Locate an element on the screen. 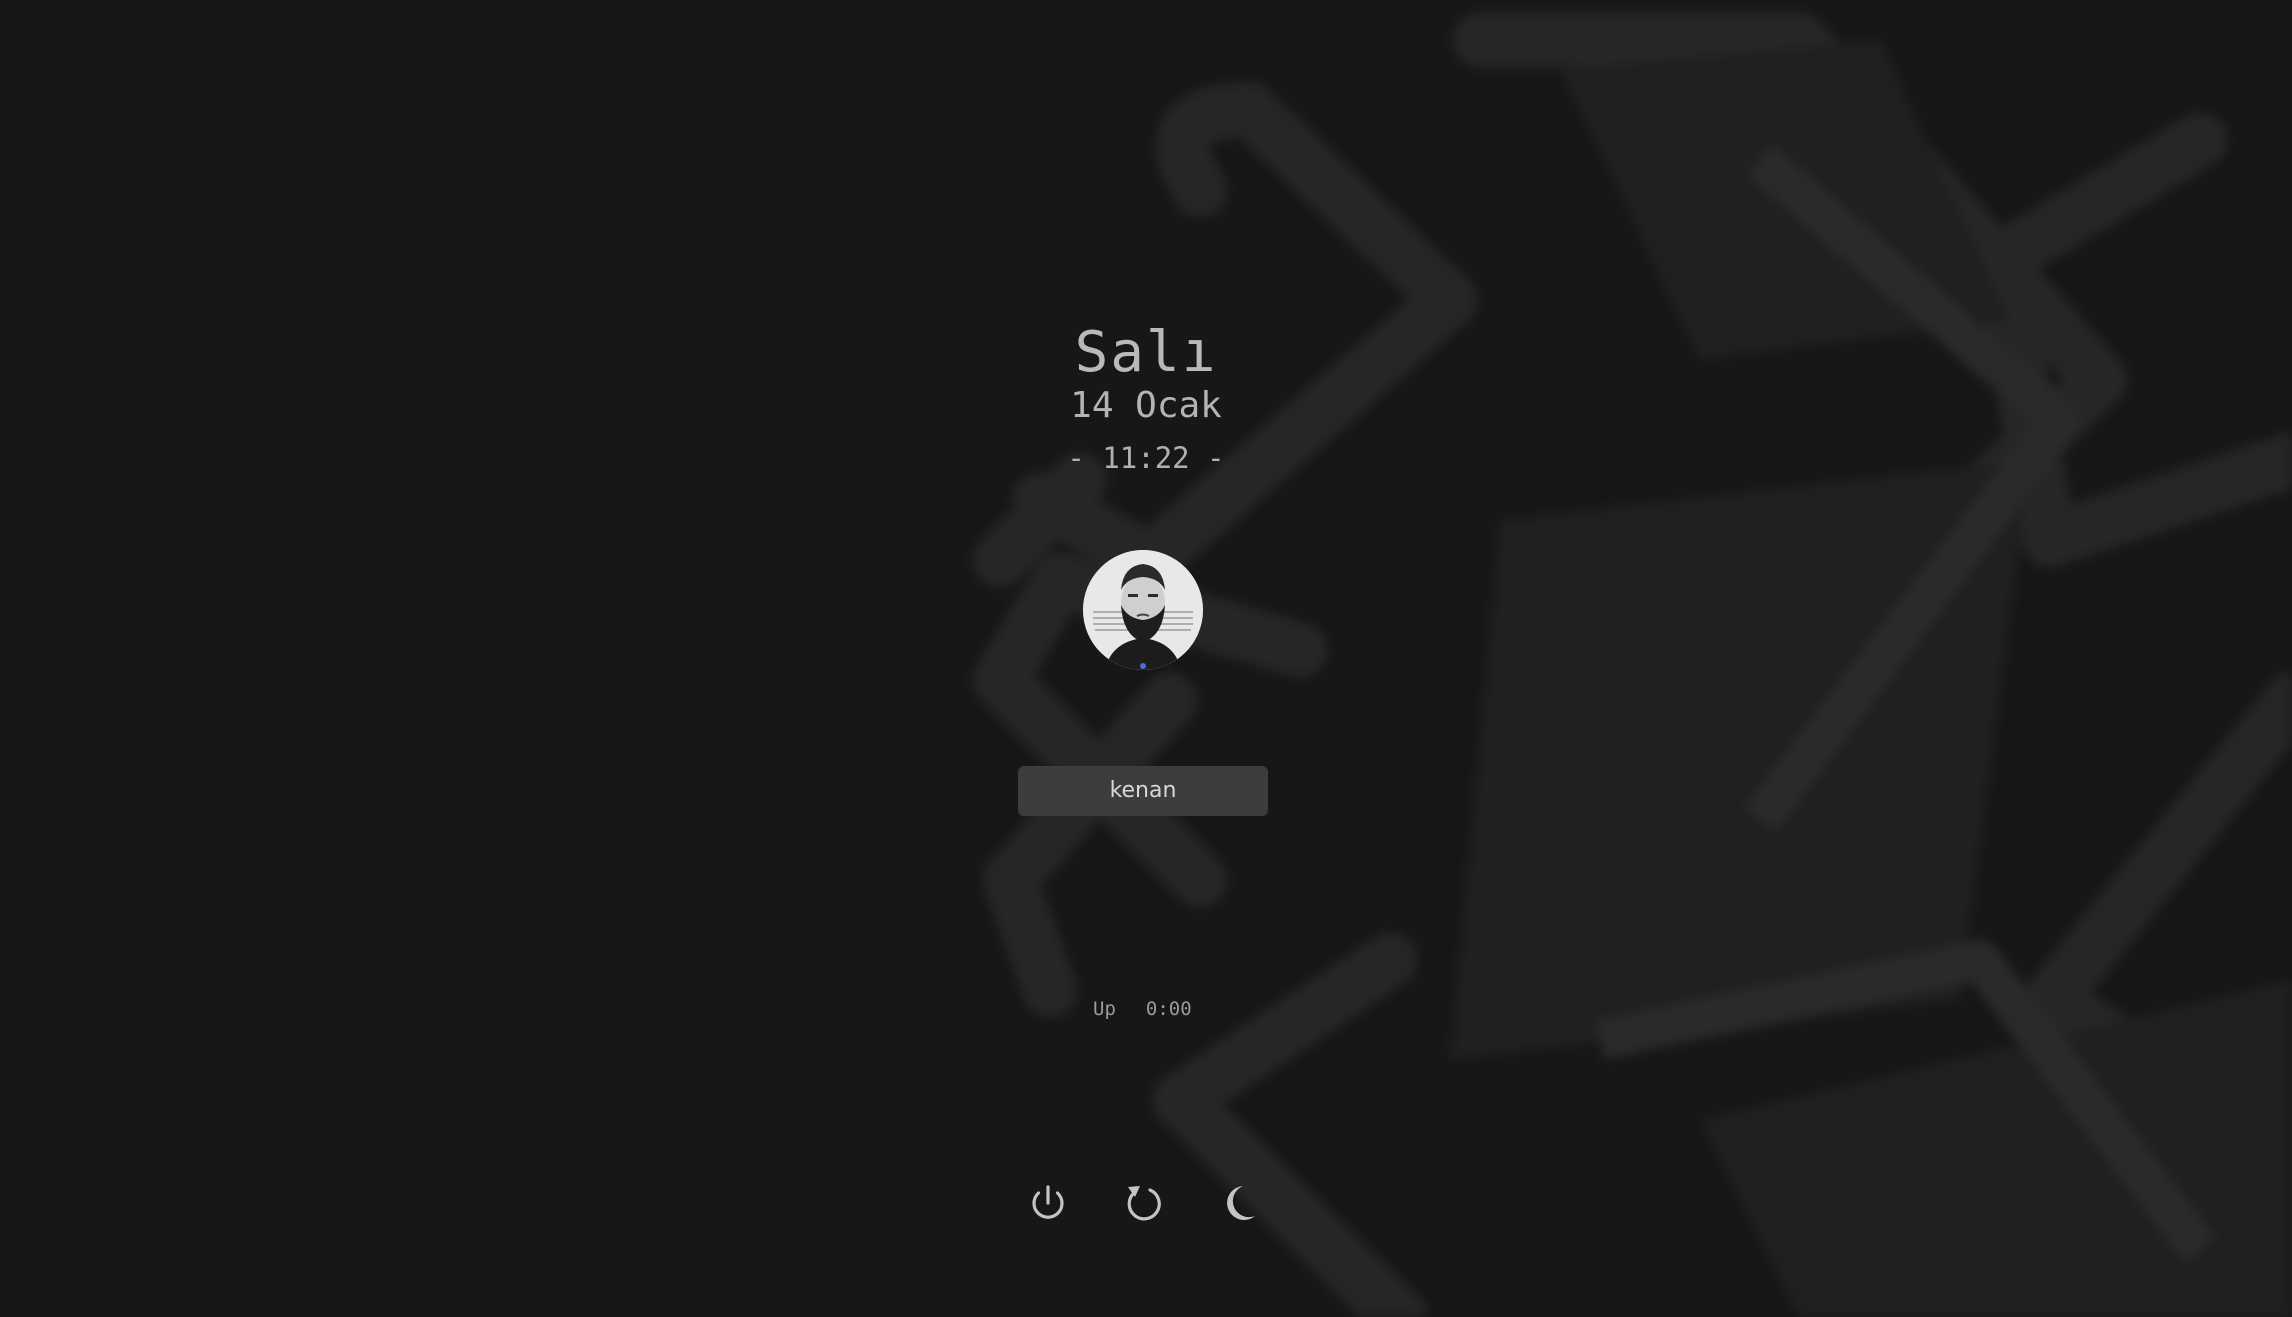 This screenshot has height=1317, width=2292. restart-button is located at coordinates (1143, 1203).